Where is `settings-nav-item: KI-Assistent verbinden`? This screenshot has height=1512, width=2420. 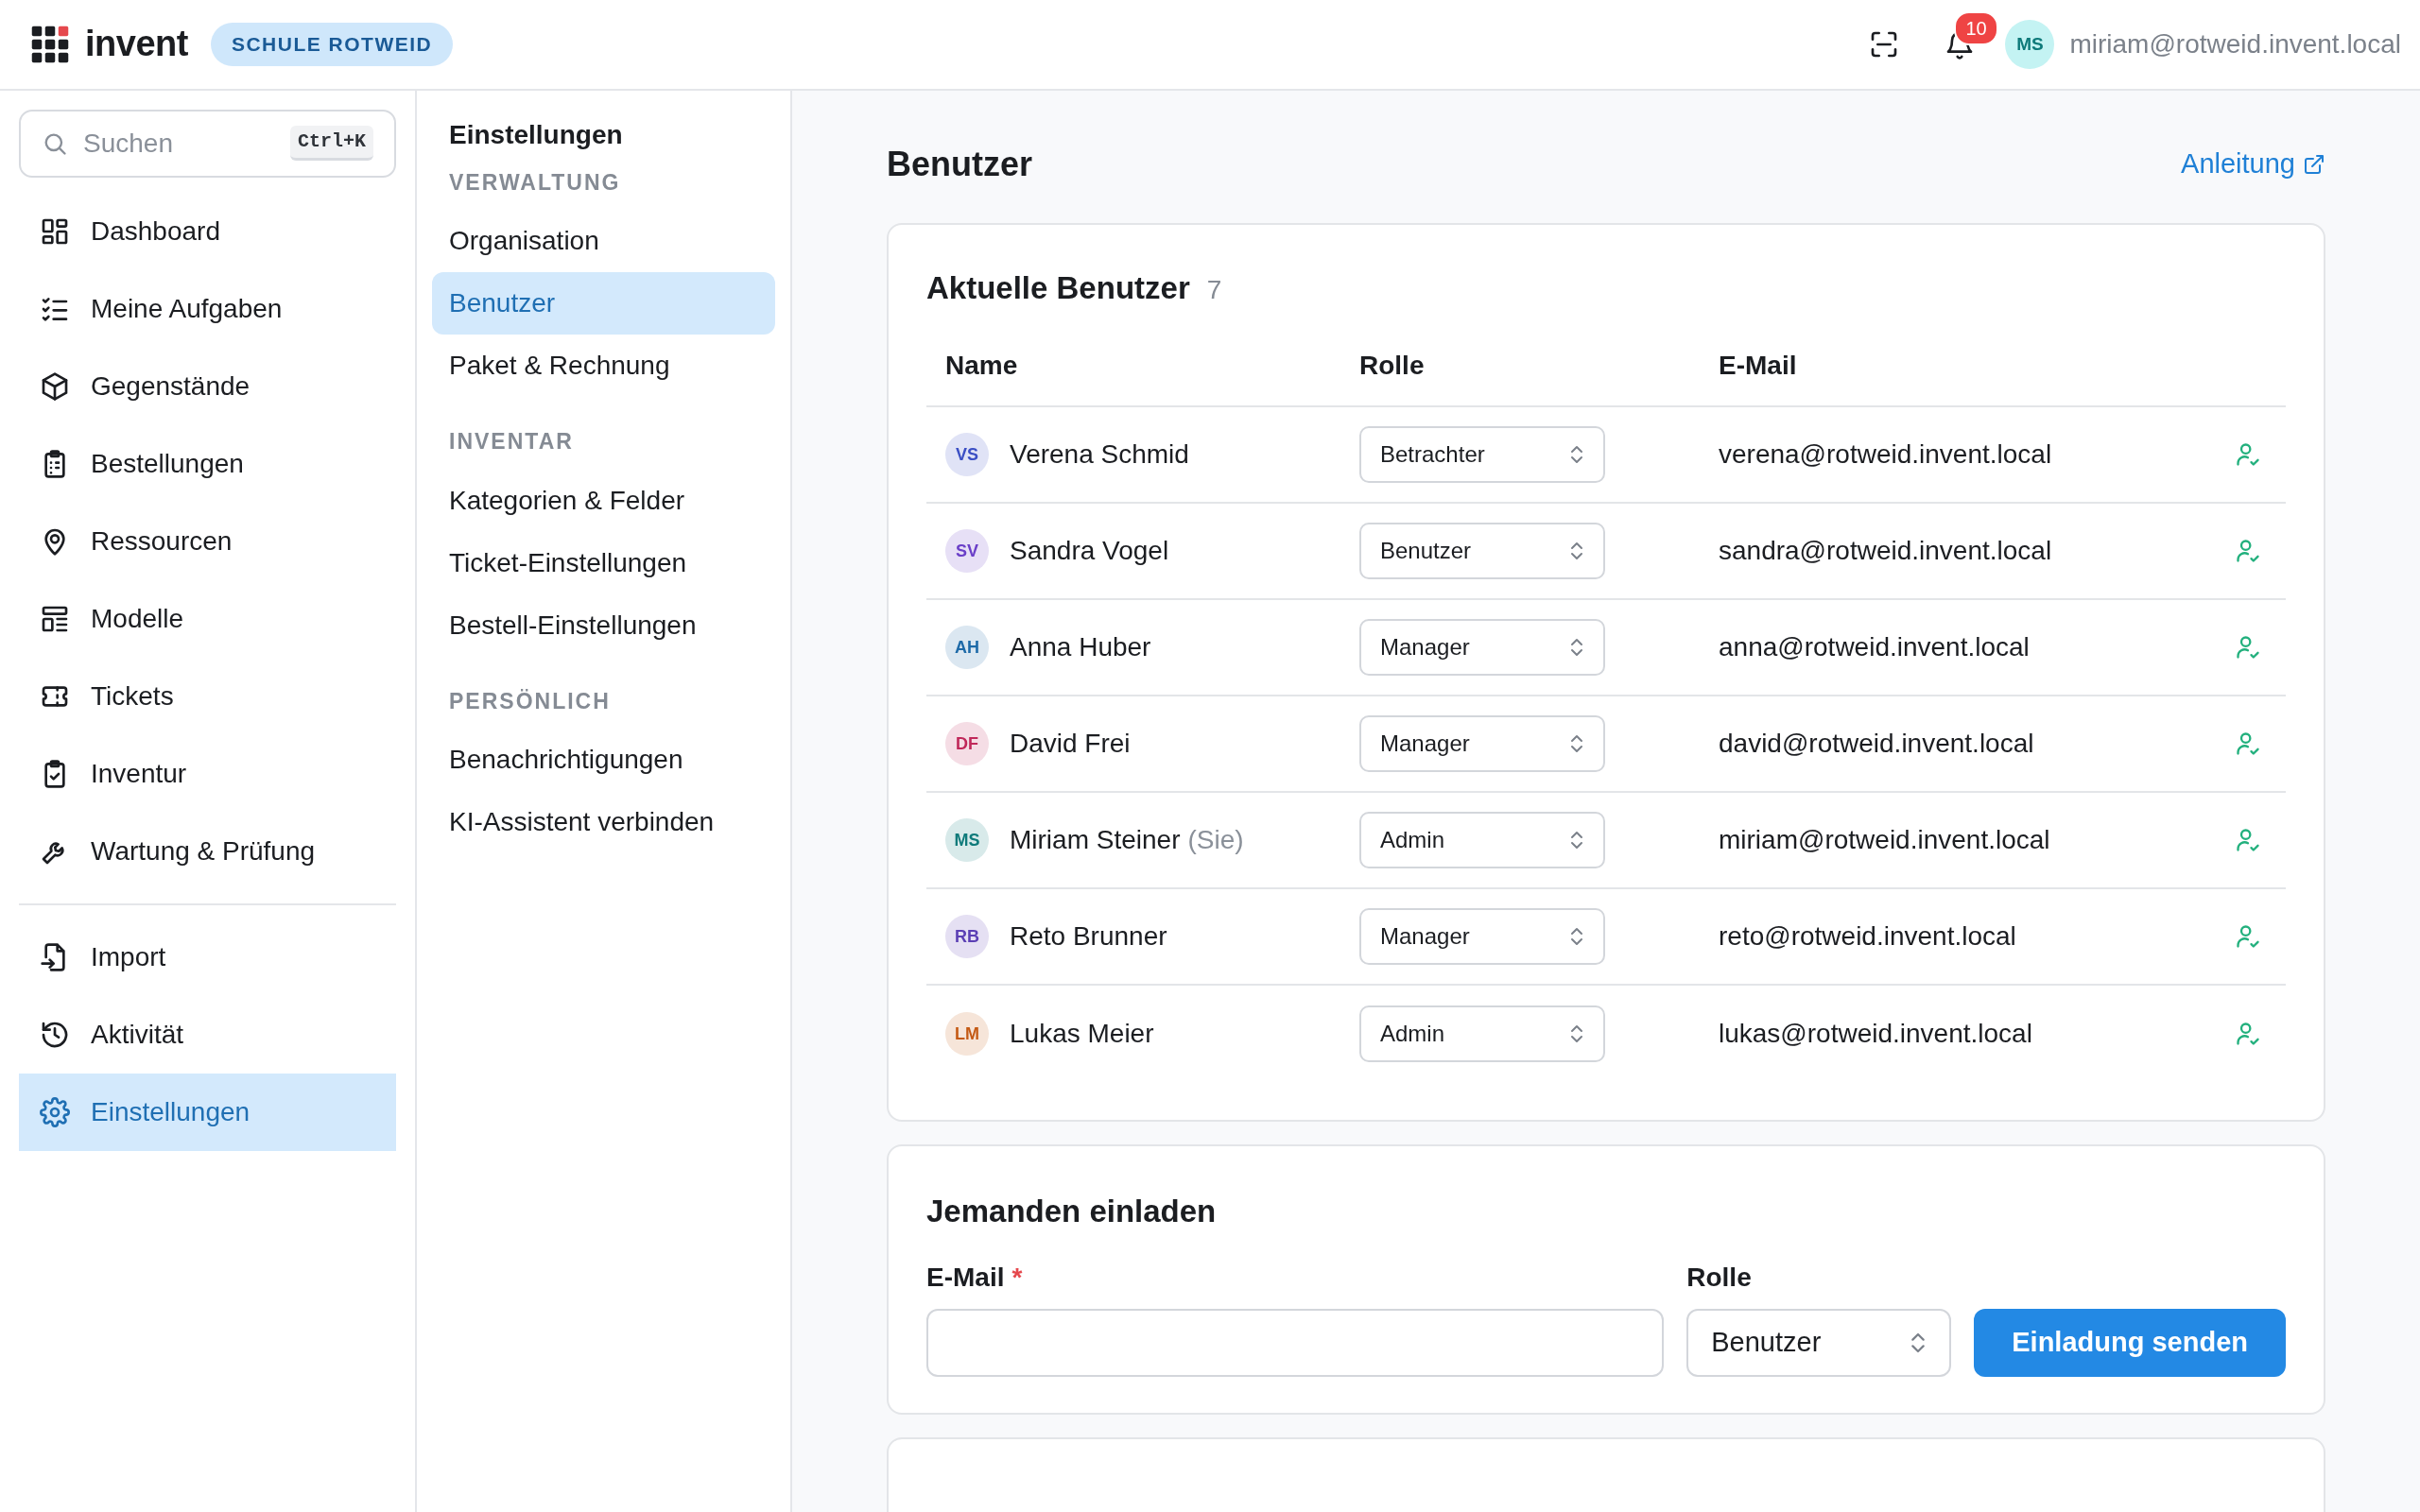
settings-nav-item: KI-Assistent verbinden is located at coordinates (603, 822).